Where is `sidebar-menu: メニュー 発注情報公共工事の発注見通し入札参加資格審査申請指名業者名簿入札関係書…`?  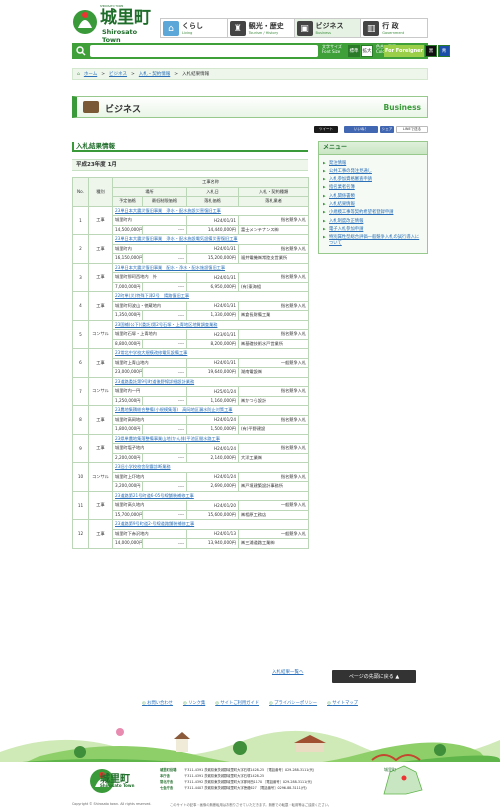
sidebar-menu: メニュー 発注情報公共工事の発注見通し入札参加資格審査申請指名業者名簿入札関係書… is located at coordinates (373, 198).